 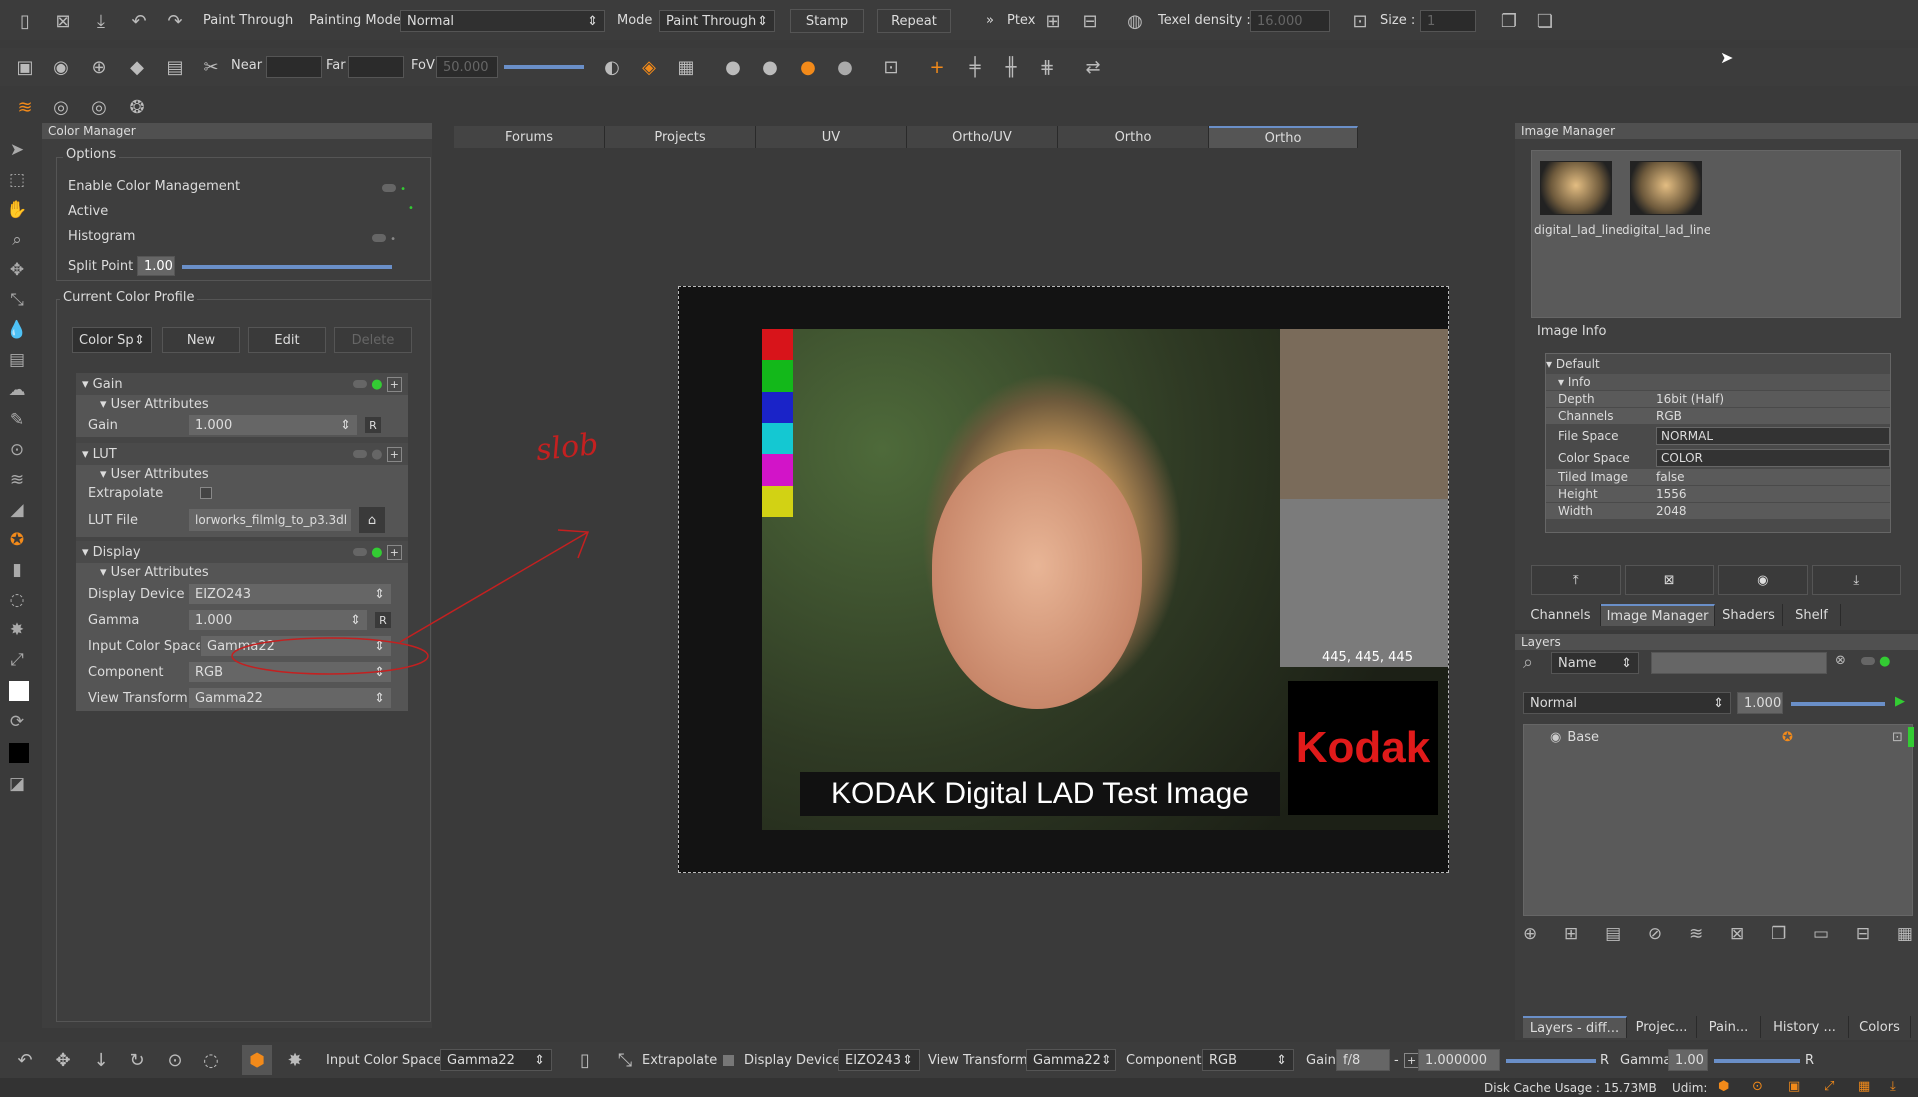 I want to click on scale-icon: ⊙, so click(x=175, y=1060).